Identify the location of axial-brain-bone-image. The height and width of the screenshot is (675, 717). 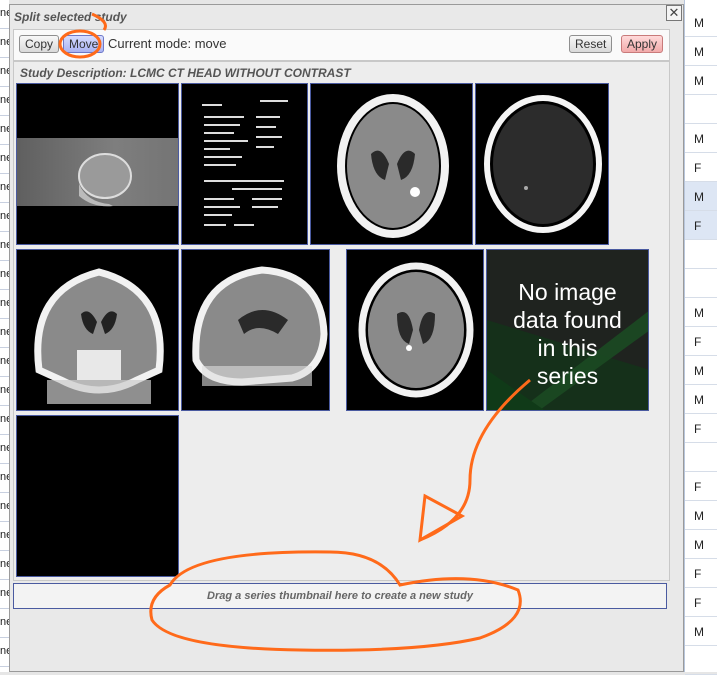
(543, 164).